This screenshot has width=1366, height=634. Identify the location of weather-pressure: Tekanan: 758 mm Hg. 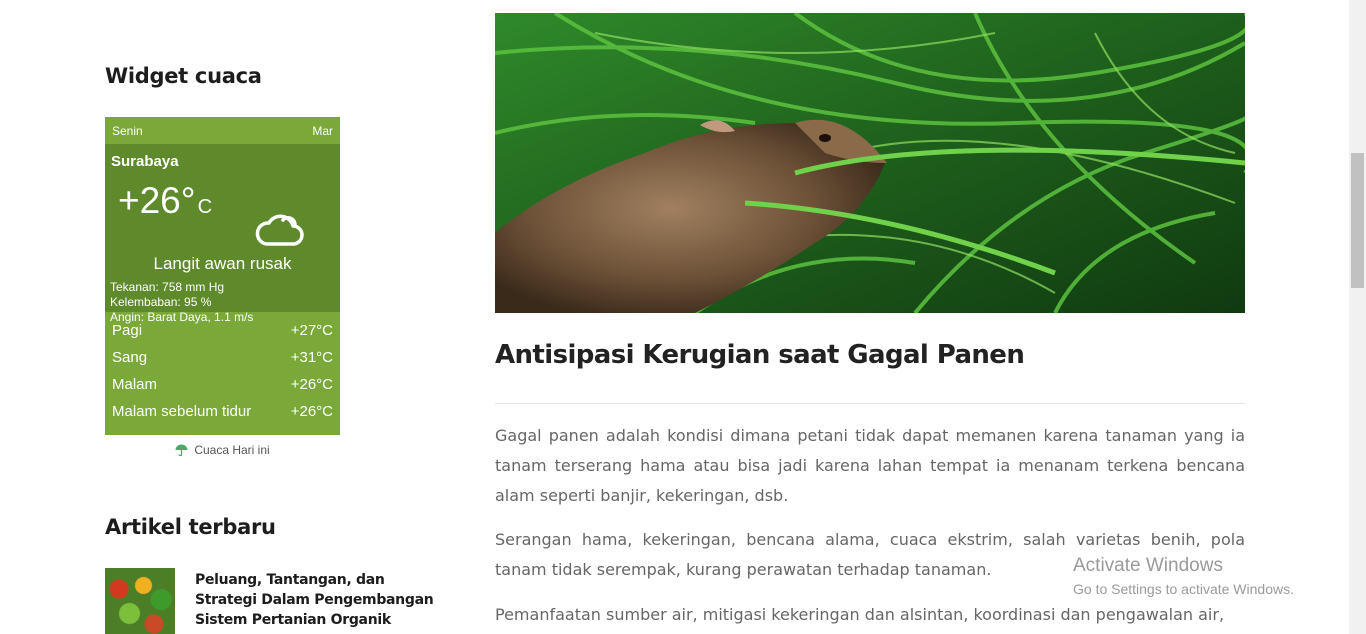
(167, 287).